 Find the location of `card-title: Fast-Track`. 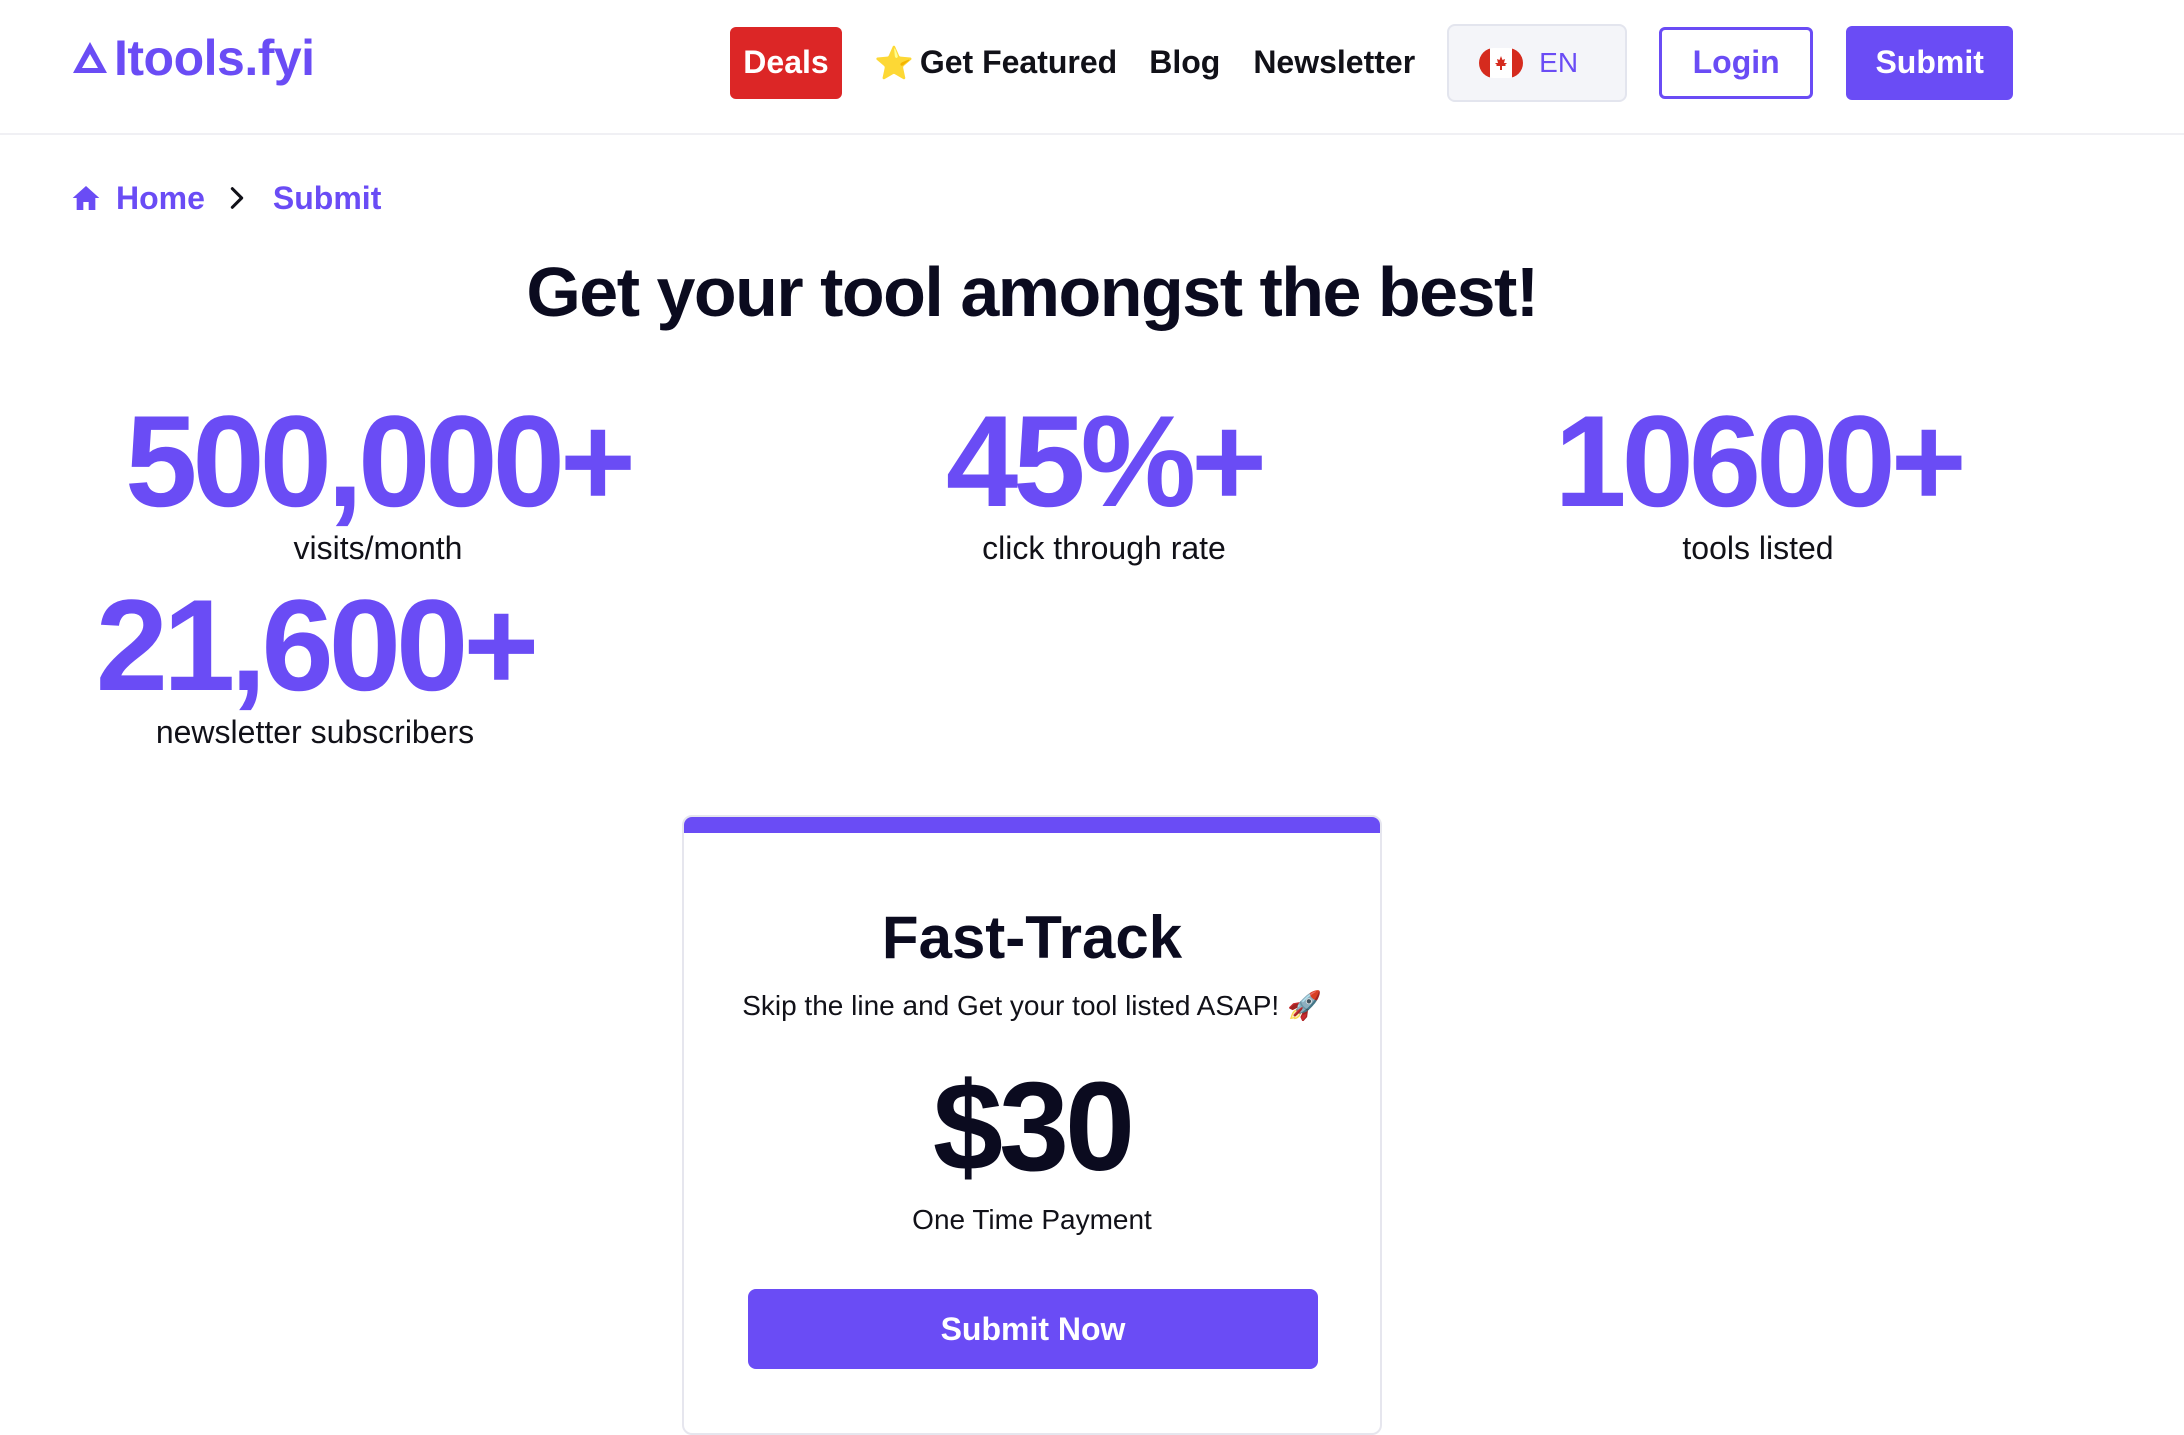

card-title: Fast-Track is located at coordinates (1032, 937).